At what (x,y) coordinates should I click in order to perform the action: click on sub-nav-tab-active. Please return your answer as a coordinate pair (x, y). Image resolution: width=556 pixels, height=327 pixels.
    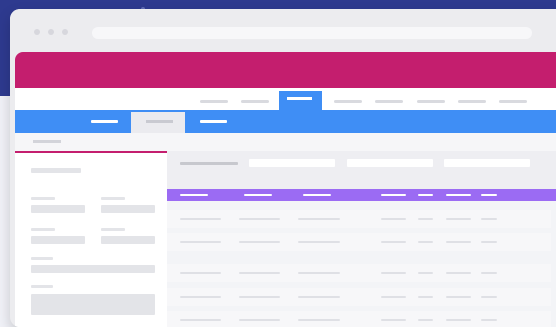
    Looking at the image, I should click on (158, 122).